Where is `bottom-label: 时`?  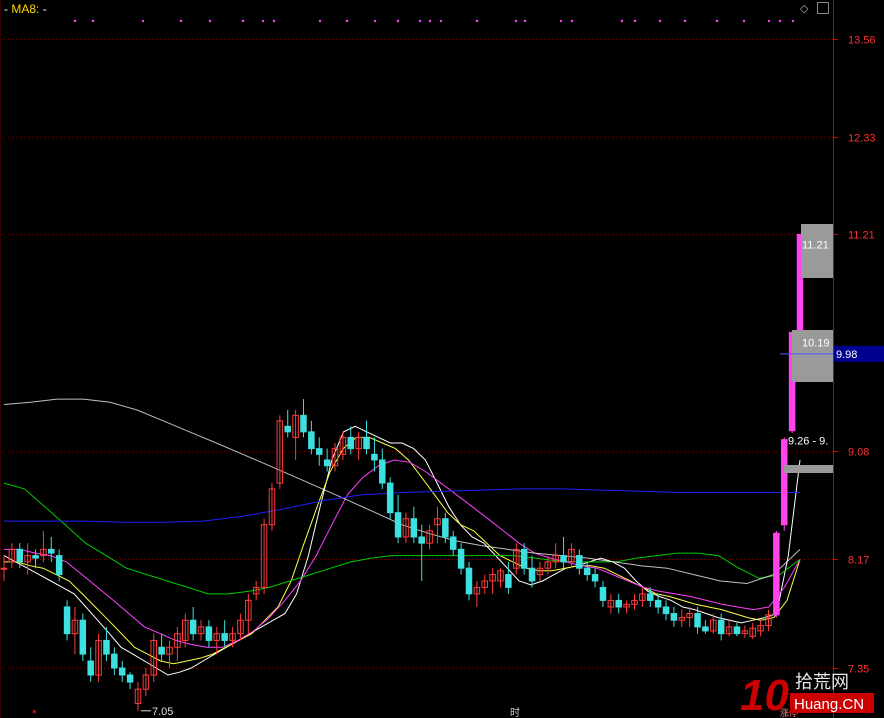
bottom-label: 时 is located at coordinates (515, 712).